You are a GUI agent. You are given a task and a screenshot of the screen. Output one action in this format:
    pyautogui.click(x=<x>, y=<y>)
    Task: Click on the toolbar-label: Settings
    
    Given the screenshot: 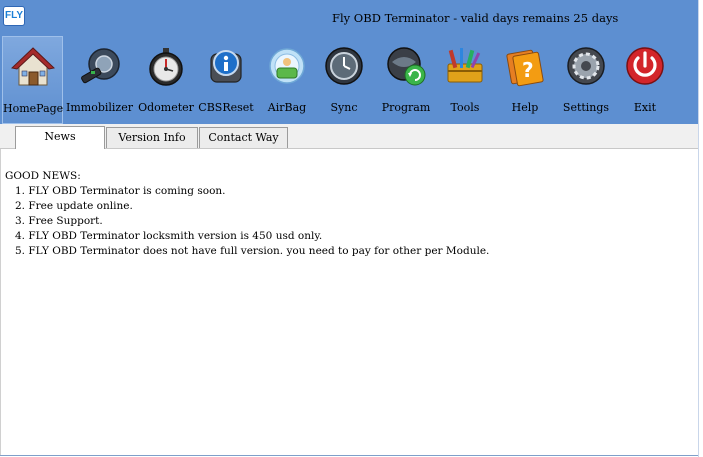 What is the action you would take?
    pyautogui.click(x=586, y=107)
    